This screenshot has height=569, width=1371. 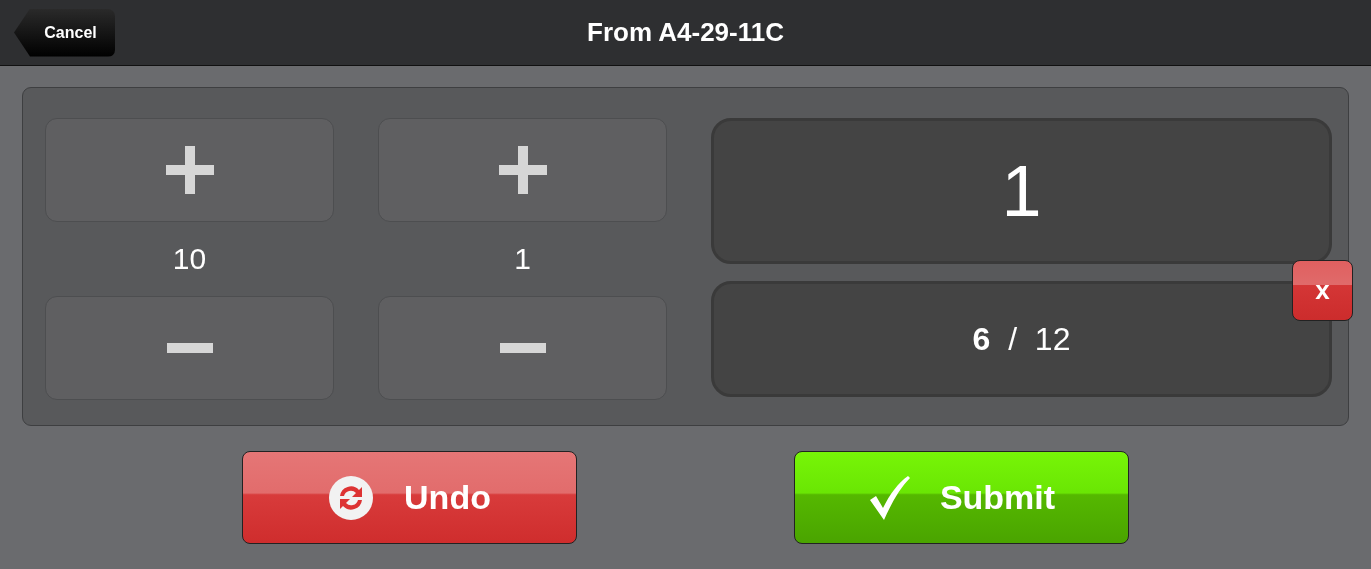 What do you see at coordinates (522, 259) in the screenshot?
I see `step-label: 1` at bounding box center [522, 259].